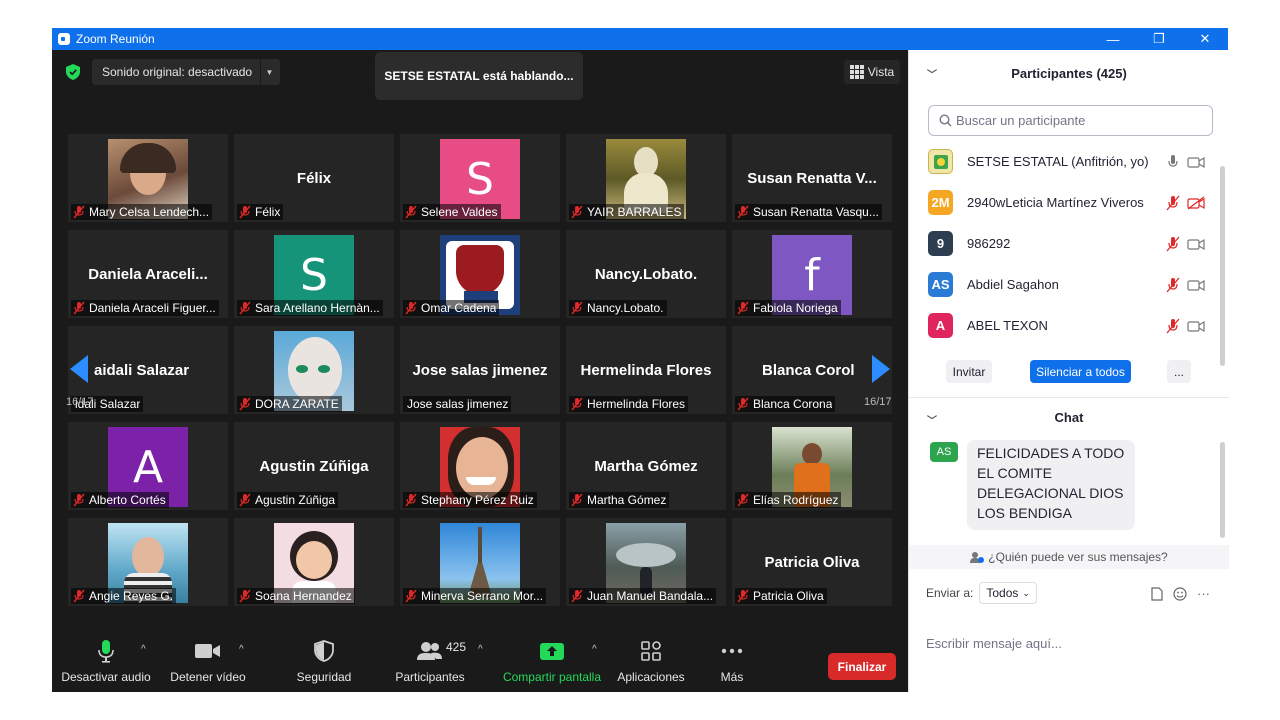 Image resolution: width=1280 pixels, height=720 pixels. Describe the element at coordinates (80, 369) in the screenshot. I see `previous-page-arrow-icon` at that location.